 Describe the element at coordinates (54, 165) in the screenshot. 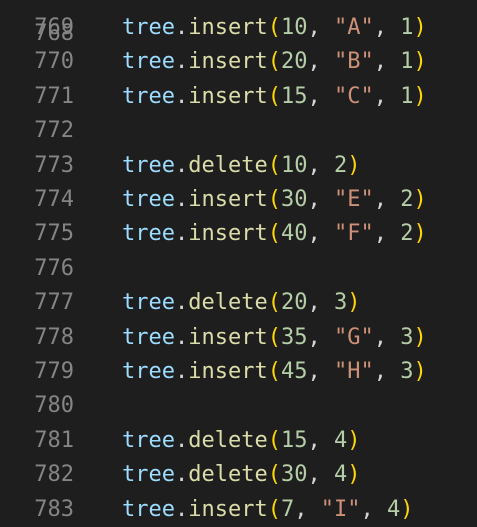

I see `line-number: 773` at that location.